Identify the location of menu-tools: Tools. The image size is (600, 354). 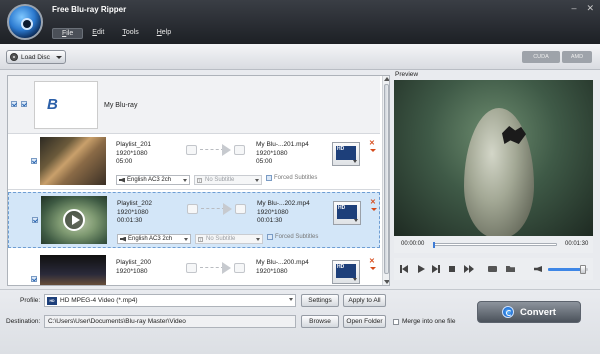
(130, 33).